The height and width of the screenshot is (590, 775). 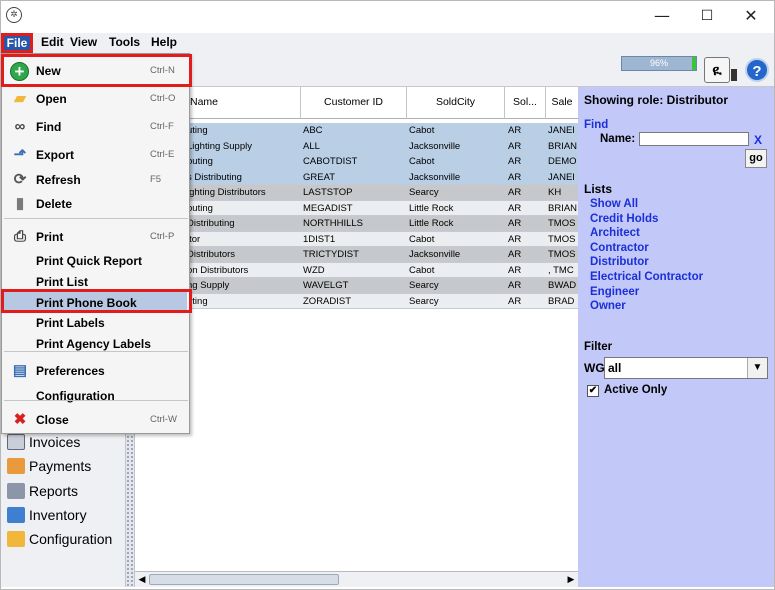 What do you see at coordinates (356, 286) in the screenshot?
I see `table-row: ng Supply WAVELGT Searcy AR BWAD` at bounding box center [356, 286].